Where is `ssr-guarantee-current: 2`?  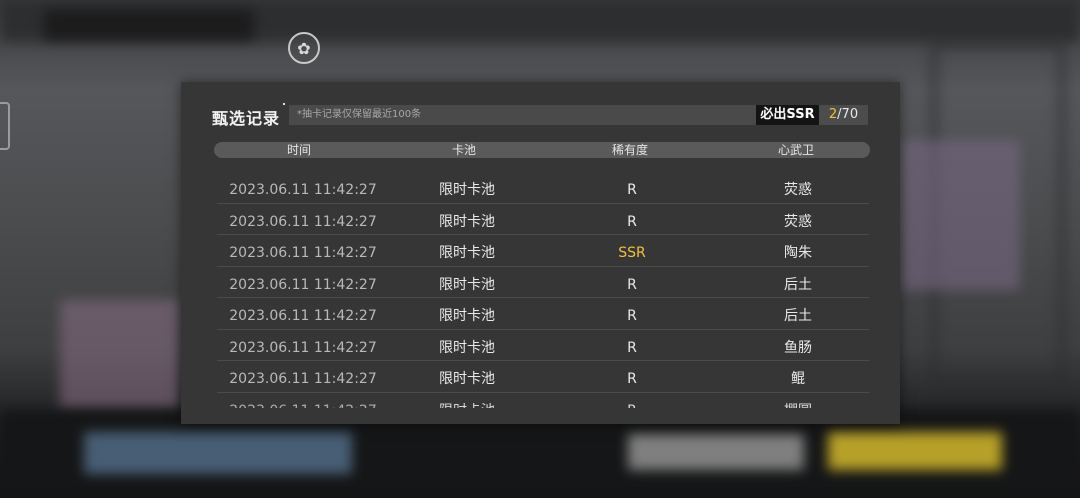
ssr-guarantee-current: 2 is located at coordinates (833, 114).